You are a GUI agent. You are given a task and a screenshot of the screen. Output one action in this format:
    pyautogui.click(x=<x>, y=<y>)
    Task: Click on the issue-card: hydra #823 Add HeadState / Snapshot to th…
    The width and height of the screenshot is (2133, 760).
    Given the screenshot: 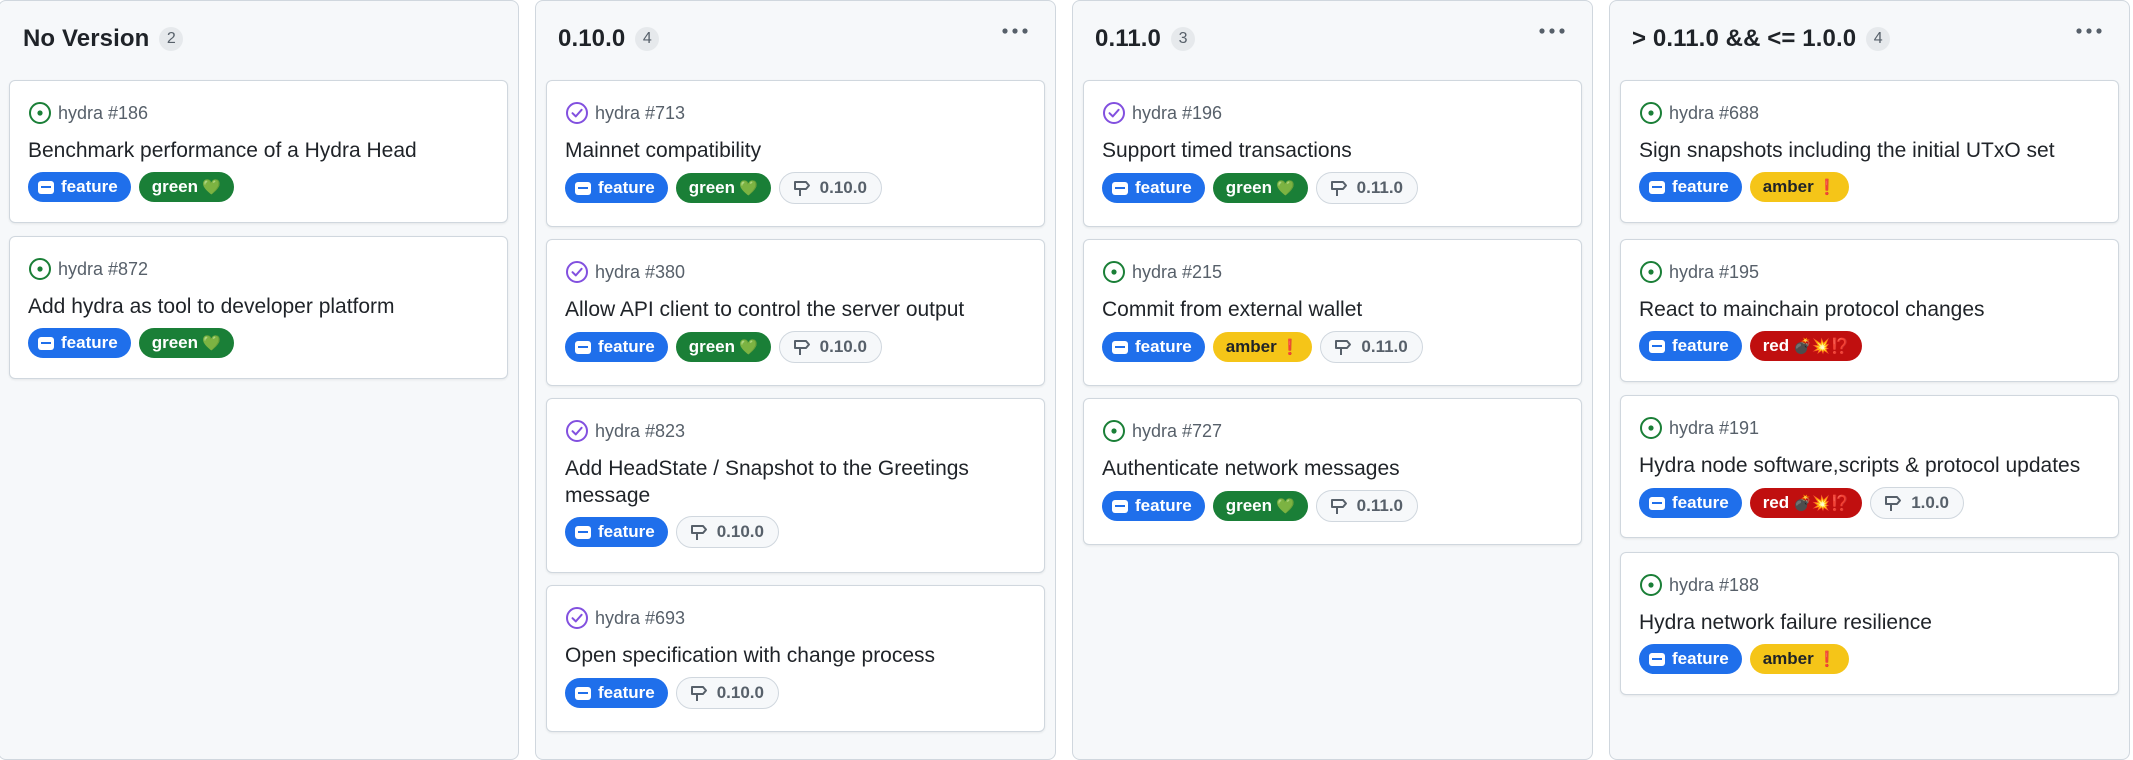 What is the action you would take?
    pyautogui.click(x=795, y=485)
    